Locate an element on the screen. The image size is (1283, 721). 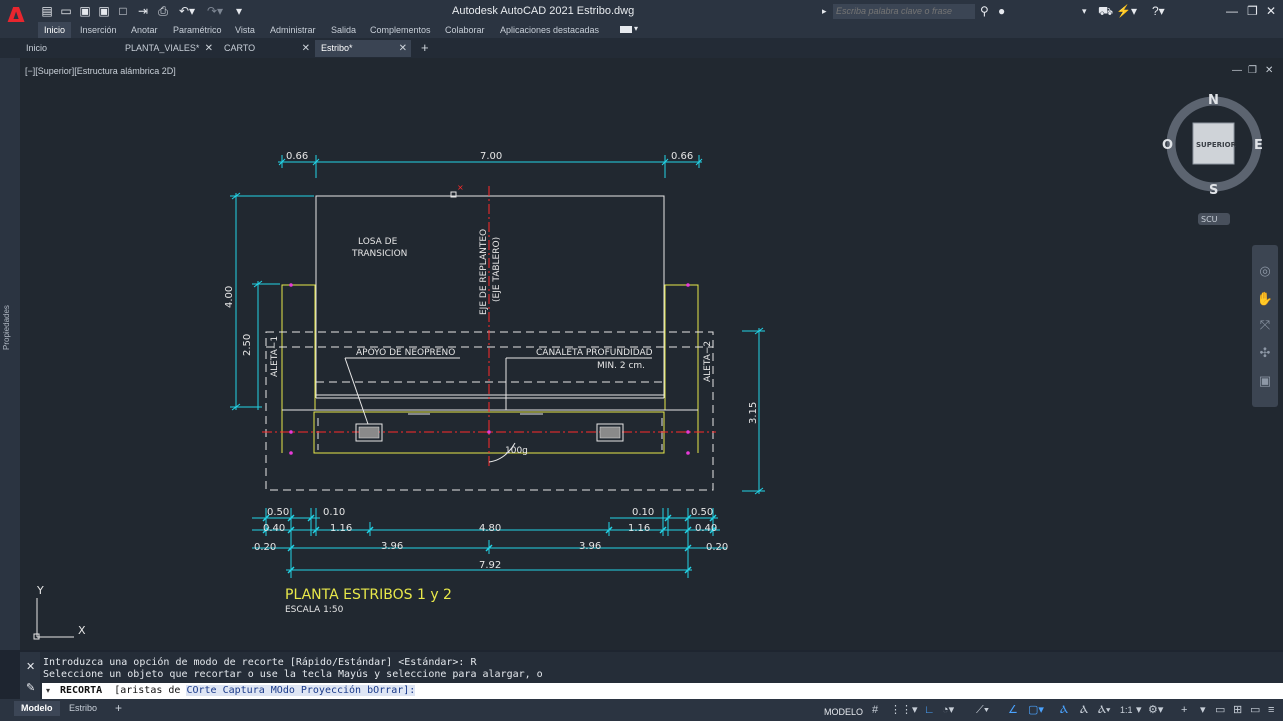
viewcube-west: O is located at coordinates (1167, 145).